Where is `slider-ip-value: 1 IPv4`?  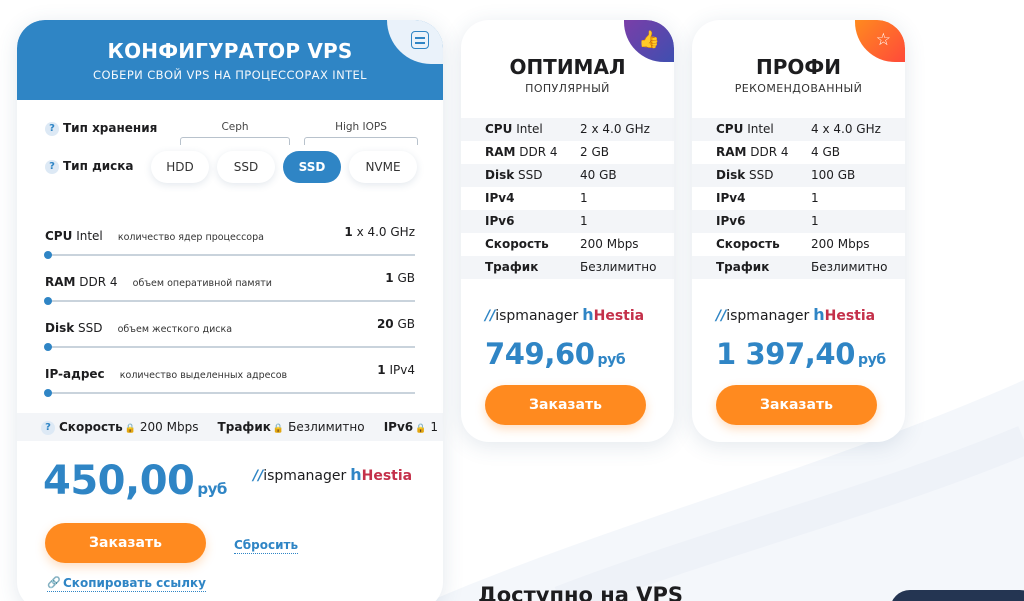
slider-ip-value: 1 IPv4 is located at coordinates (396, 370).